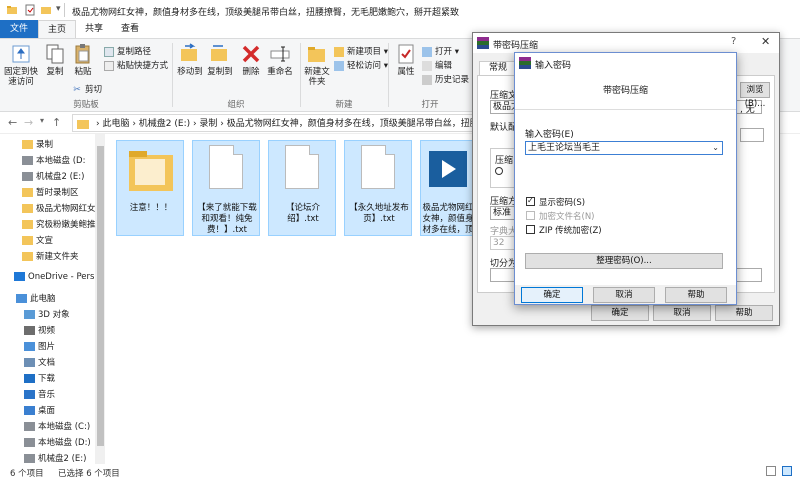 This screenshot has height=481, width=800. I want to click on sidebar-item: OneDrive - Pers, so click(48, 277).